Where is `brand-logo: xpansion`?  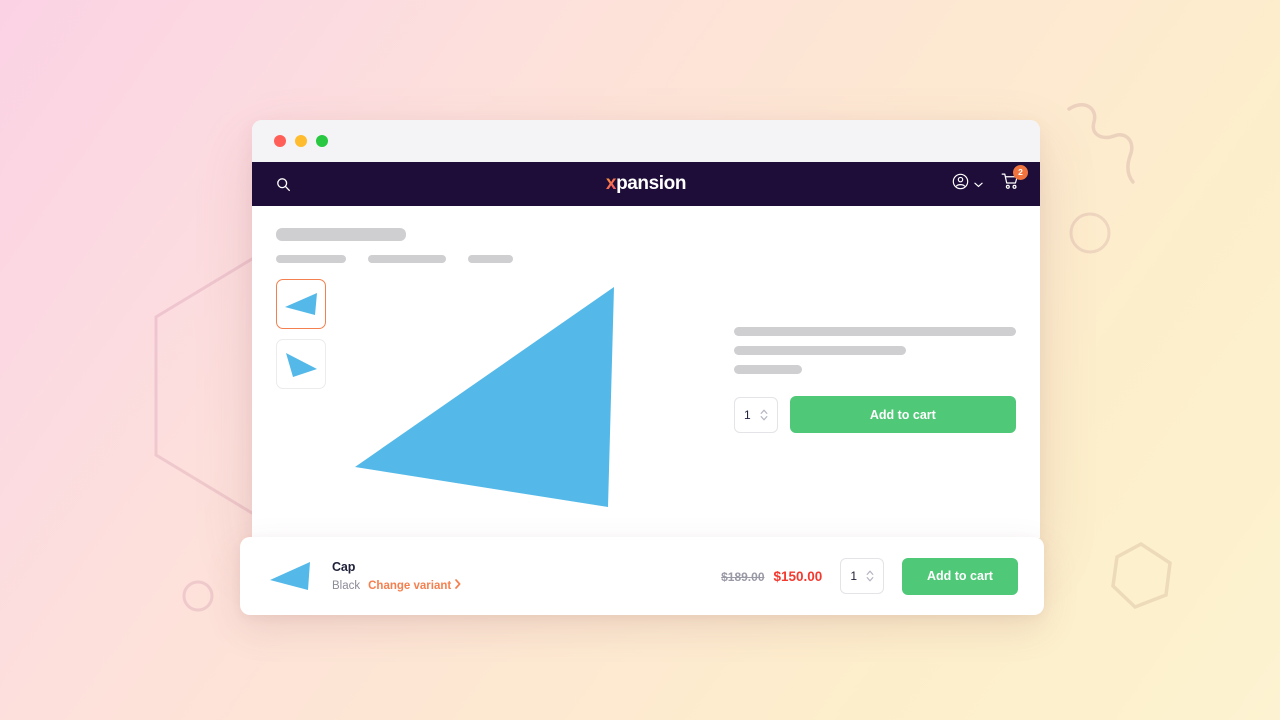 brand-logo: xpansion is located at coordinates (646, 184).